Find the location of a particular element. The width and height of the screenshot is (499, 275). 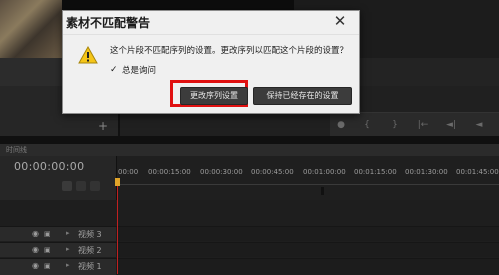

change-sequence-settings-button: 更改序列设置 is located at coordinates (214, 96).